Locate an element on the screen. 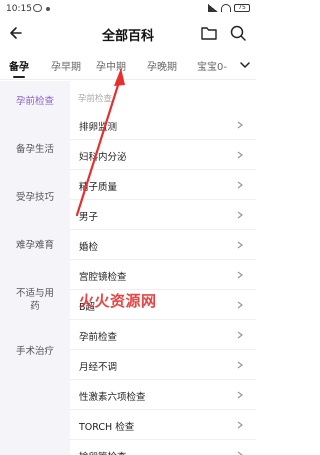  sidebar-item-surgery: 手术治疗 is located at coordinates (35, 351).